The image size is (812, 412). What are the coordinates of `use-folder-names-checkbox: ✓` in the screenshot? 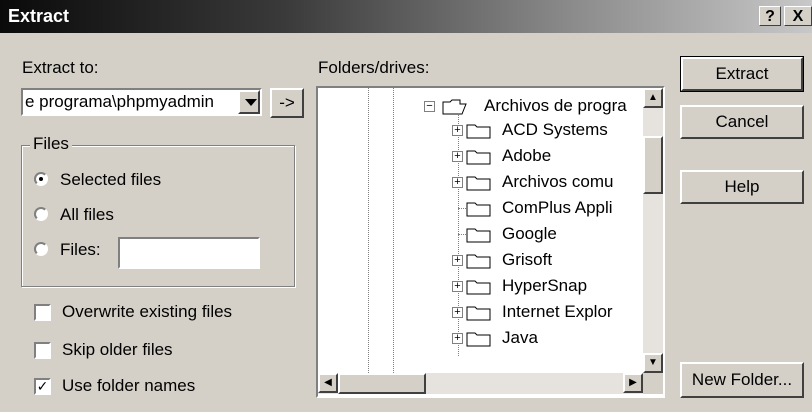 It's located at (42, 386).